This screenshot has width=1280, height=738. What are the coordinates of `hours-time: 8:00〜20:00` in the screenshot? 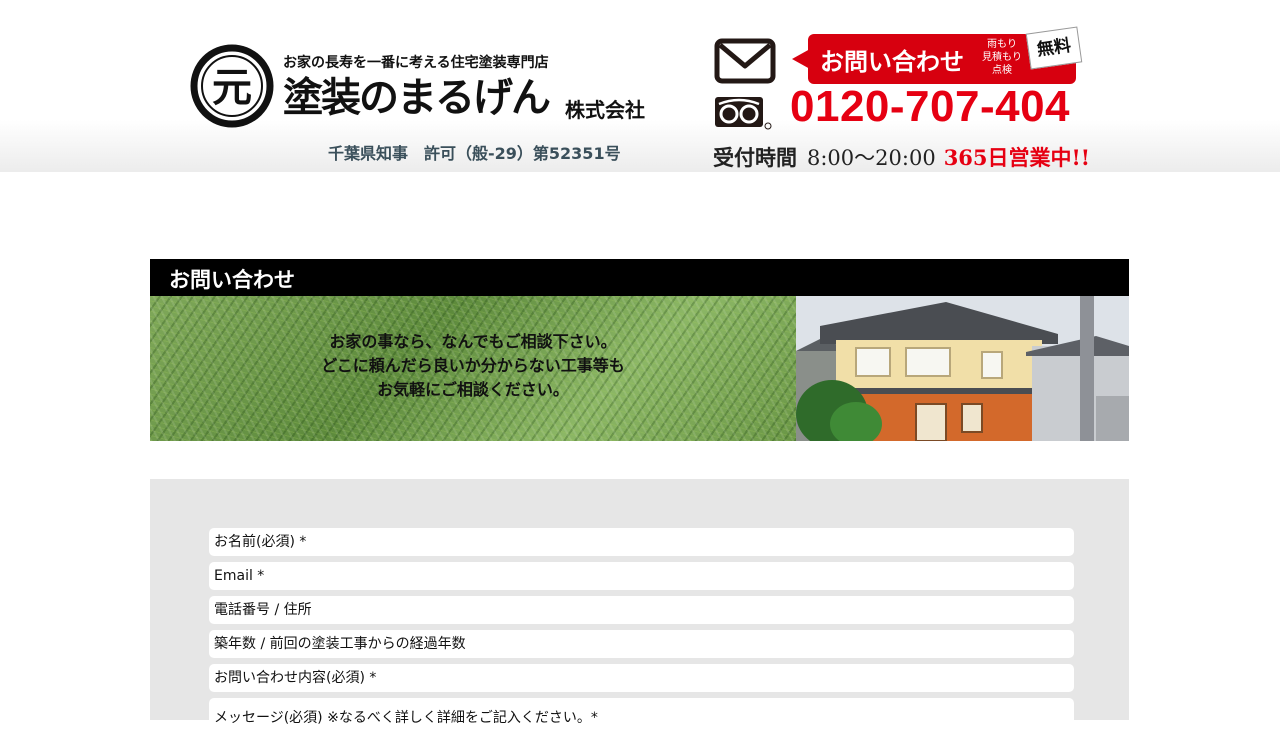 It's located at (871, 158).